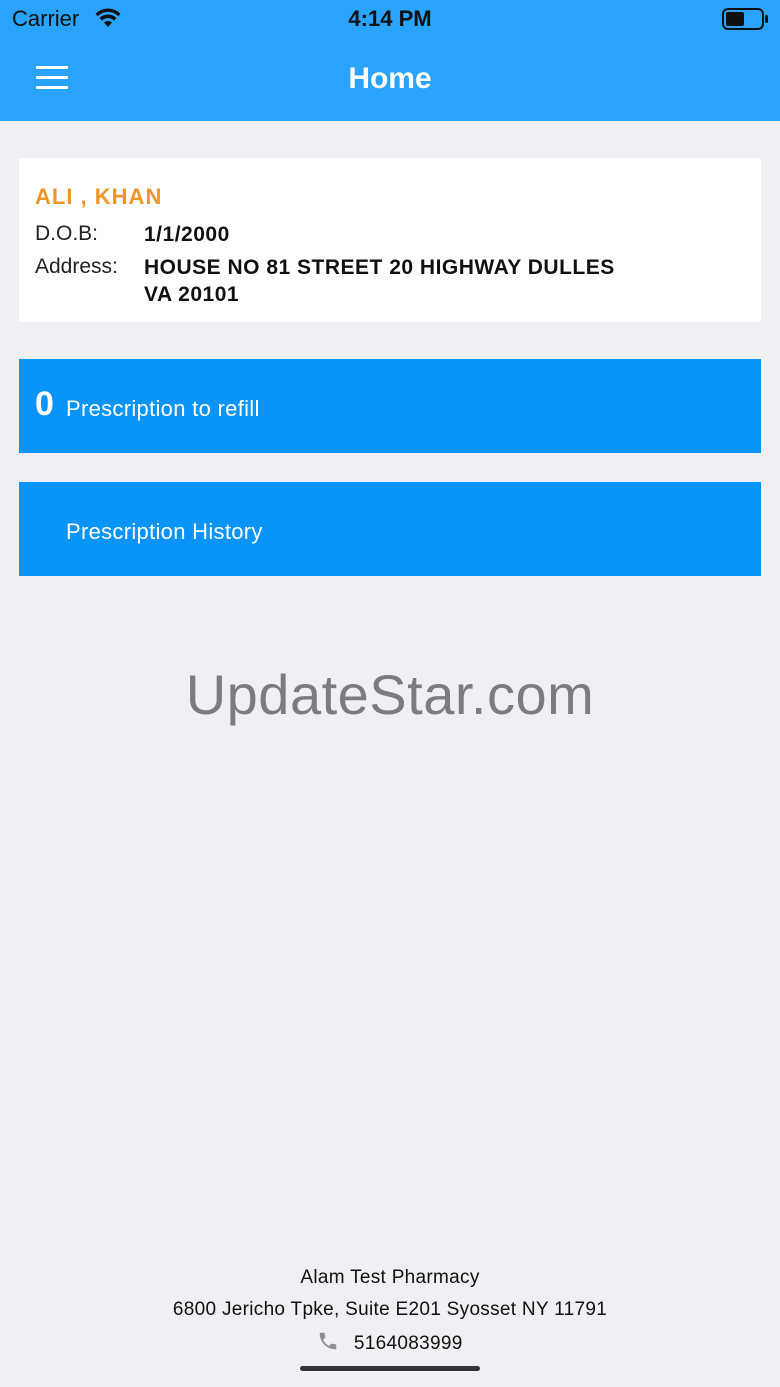  Describe the element at coordinates (390, 1277) in the screenshot. I see `pharmacy-name: Alam Test Pharmacy` at that location.